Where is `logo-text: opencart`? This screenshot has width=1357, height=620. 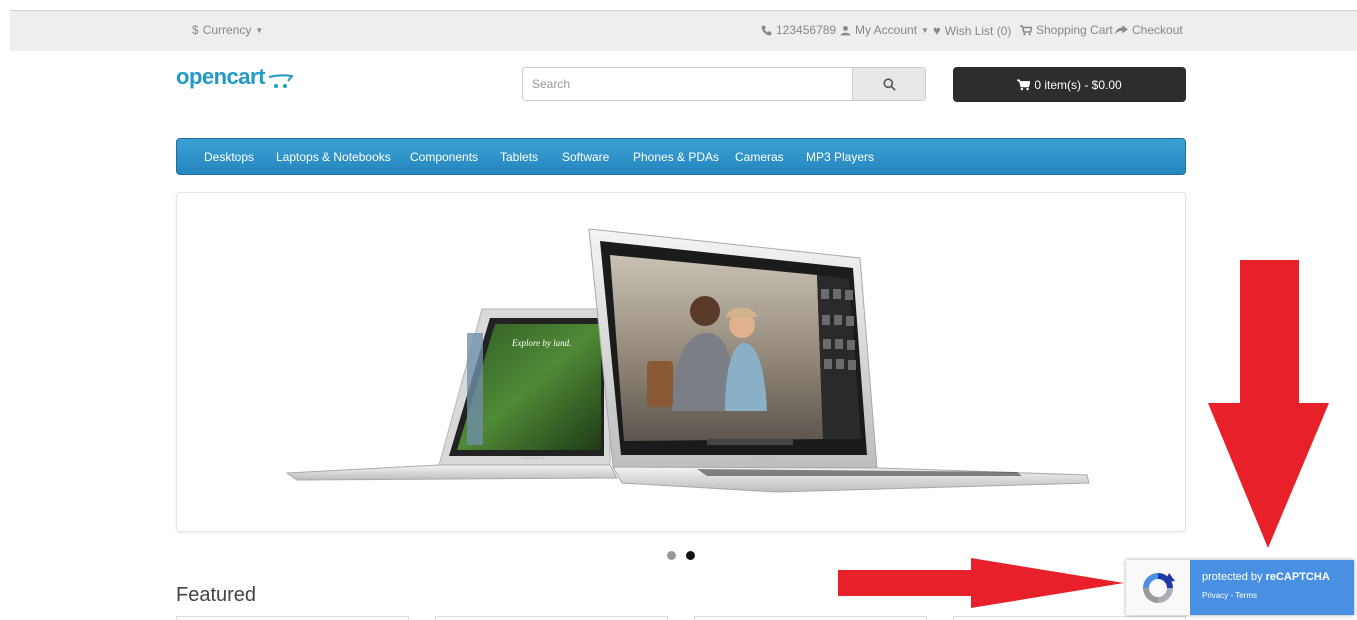 logo-text: opencart is located at coordinates (220, 76).